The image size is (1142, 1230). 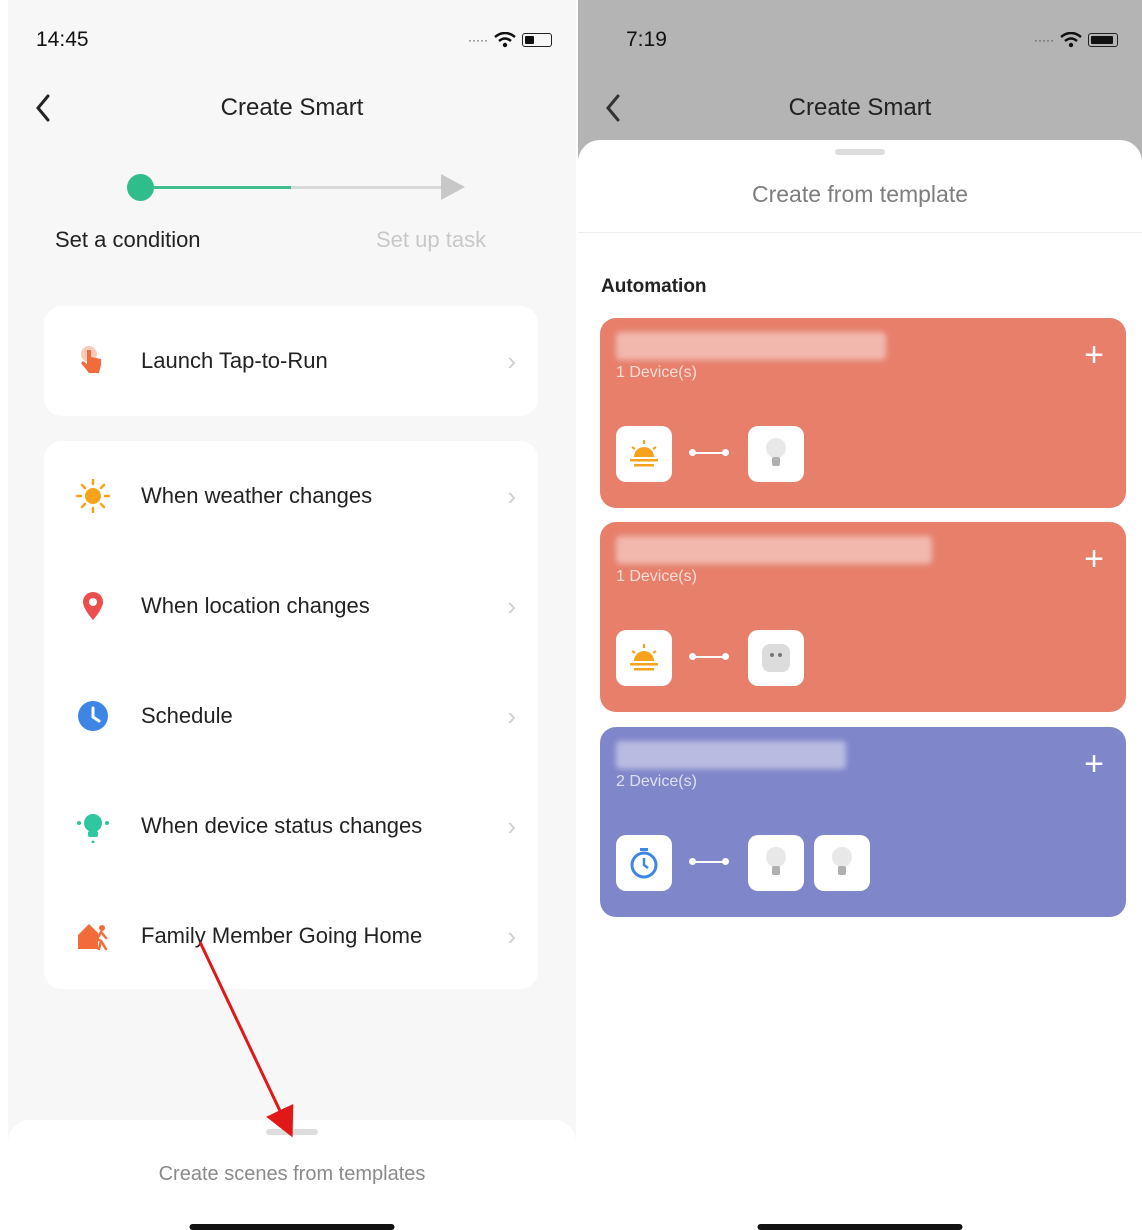 I want to click on timer-icon, so click(x=644, y=863).